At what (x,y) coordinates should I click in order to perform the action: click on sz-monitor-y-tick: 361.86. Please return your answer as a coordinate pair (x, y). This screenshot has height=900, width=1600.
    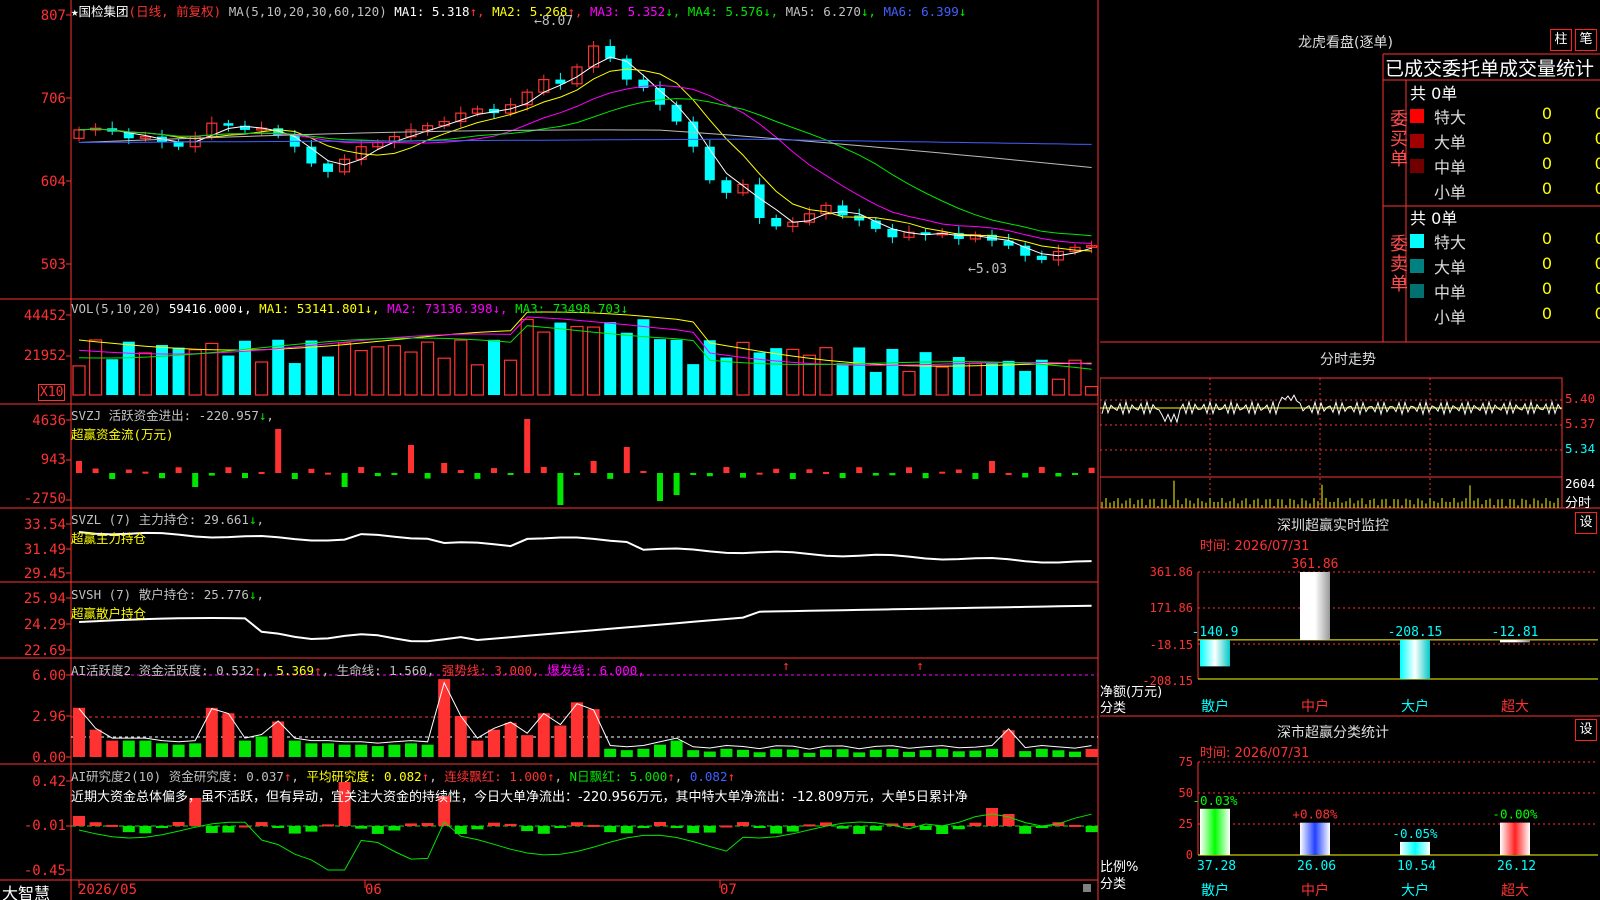
    Looking at the image, I should click on (1171, 572).